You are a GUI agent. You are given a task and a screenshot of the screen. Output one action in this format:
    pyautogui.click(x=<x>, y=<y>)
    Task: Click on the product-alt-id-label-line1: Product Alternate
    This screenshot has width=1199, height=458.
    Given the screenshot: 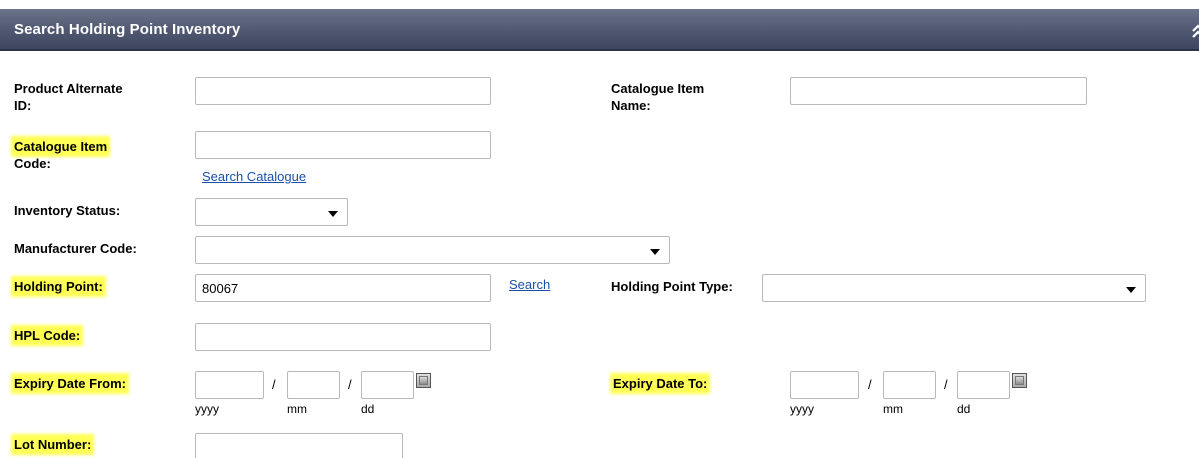 What is the action you would take?
    pyautogui.click(x=68, y=88)
    